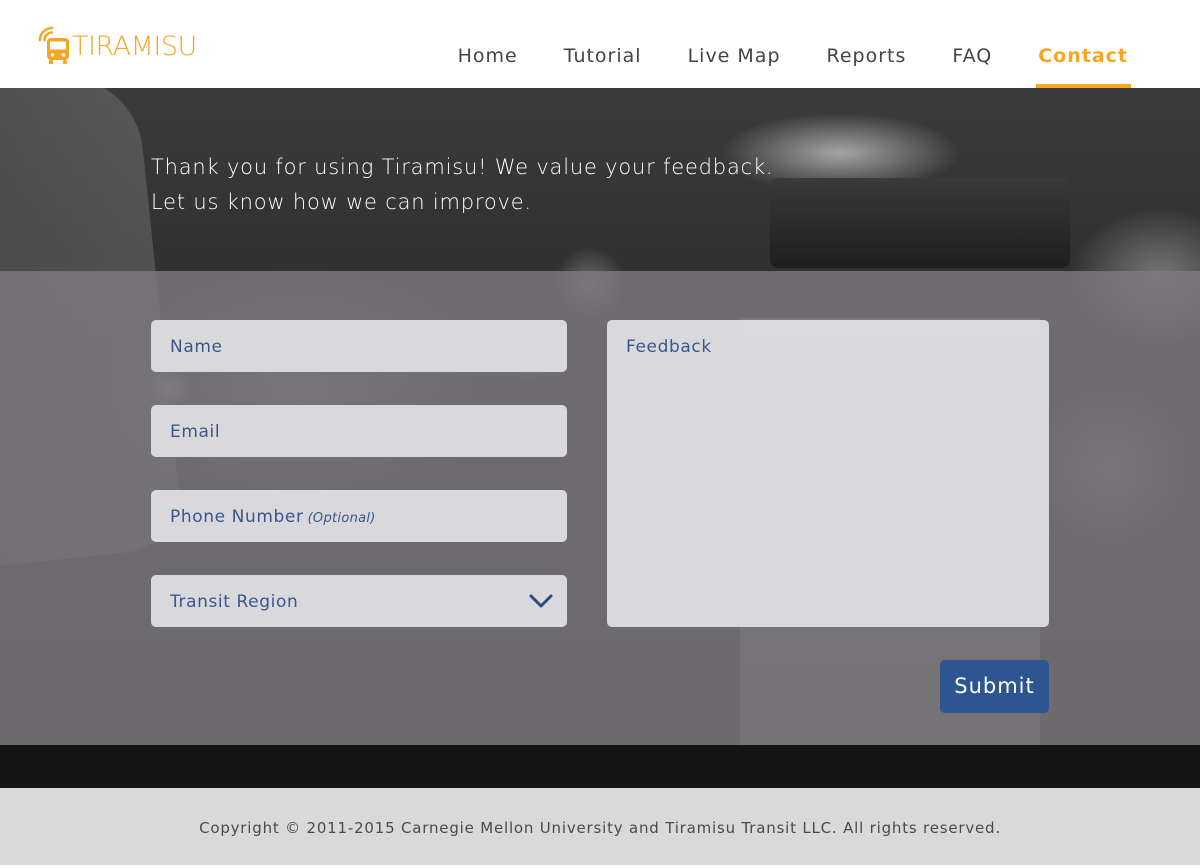  What do you see at coordinates (341, 202) in the screenshot?
I see `intro-line-2: Let us know how we can improve.` at bounding box center [341, 202].